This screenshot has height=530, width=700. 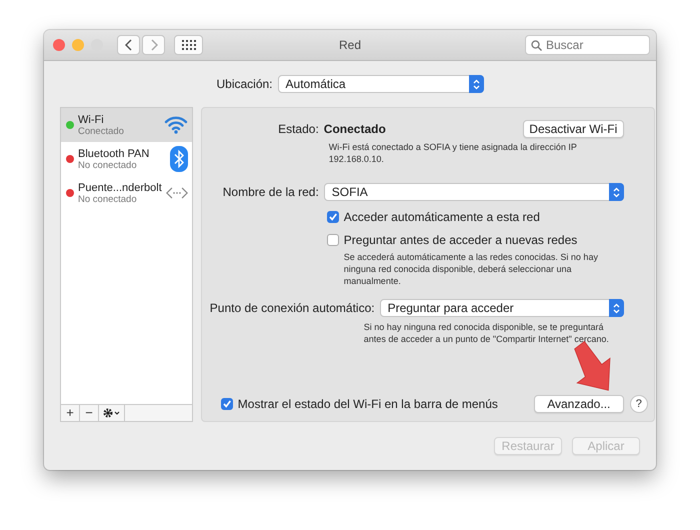 What do you see at coordinates (89, 413) in the screenshot?
I see `list-tool-button: −` at bounding box center [89, 413].